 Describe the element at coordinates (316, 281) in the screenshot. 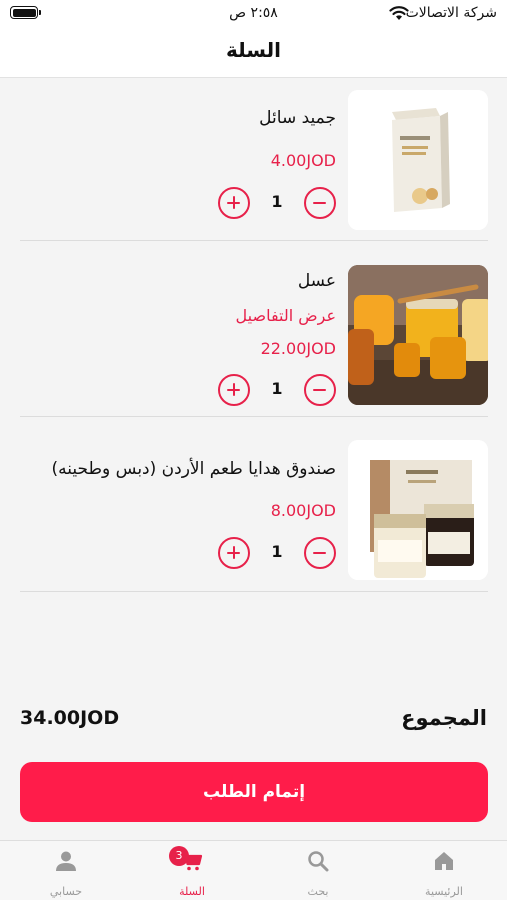

I see `product-name: عسل` at that location.